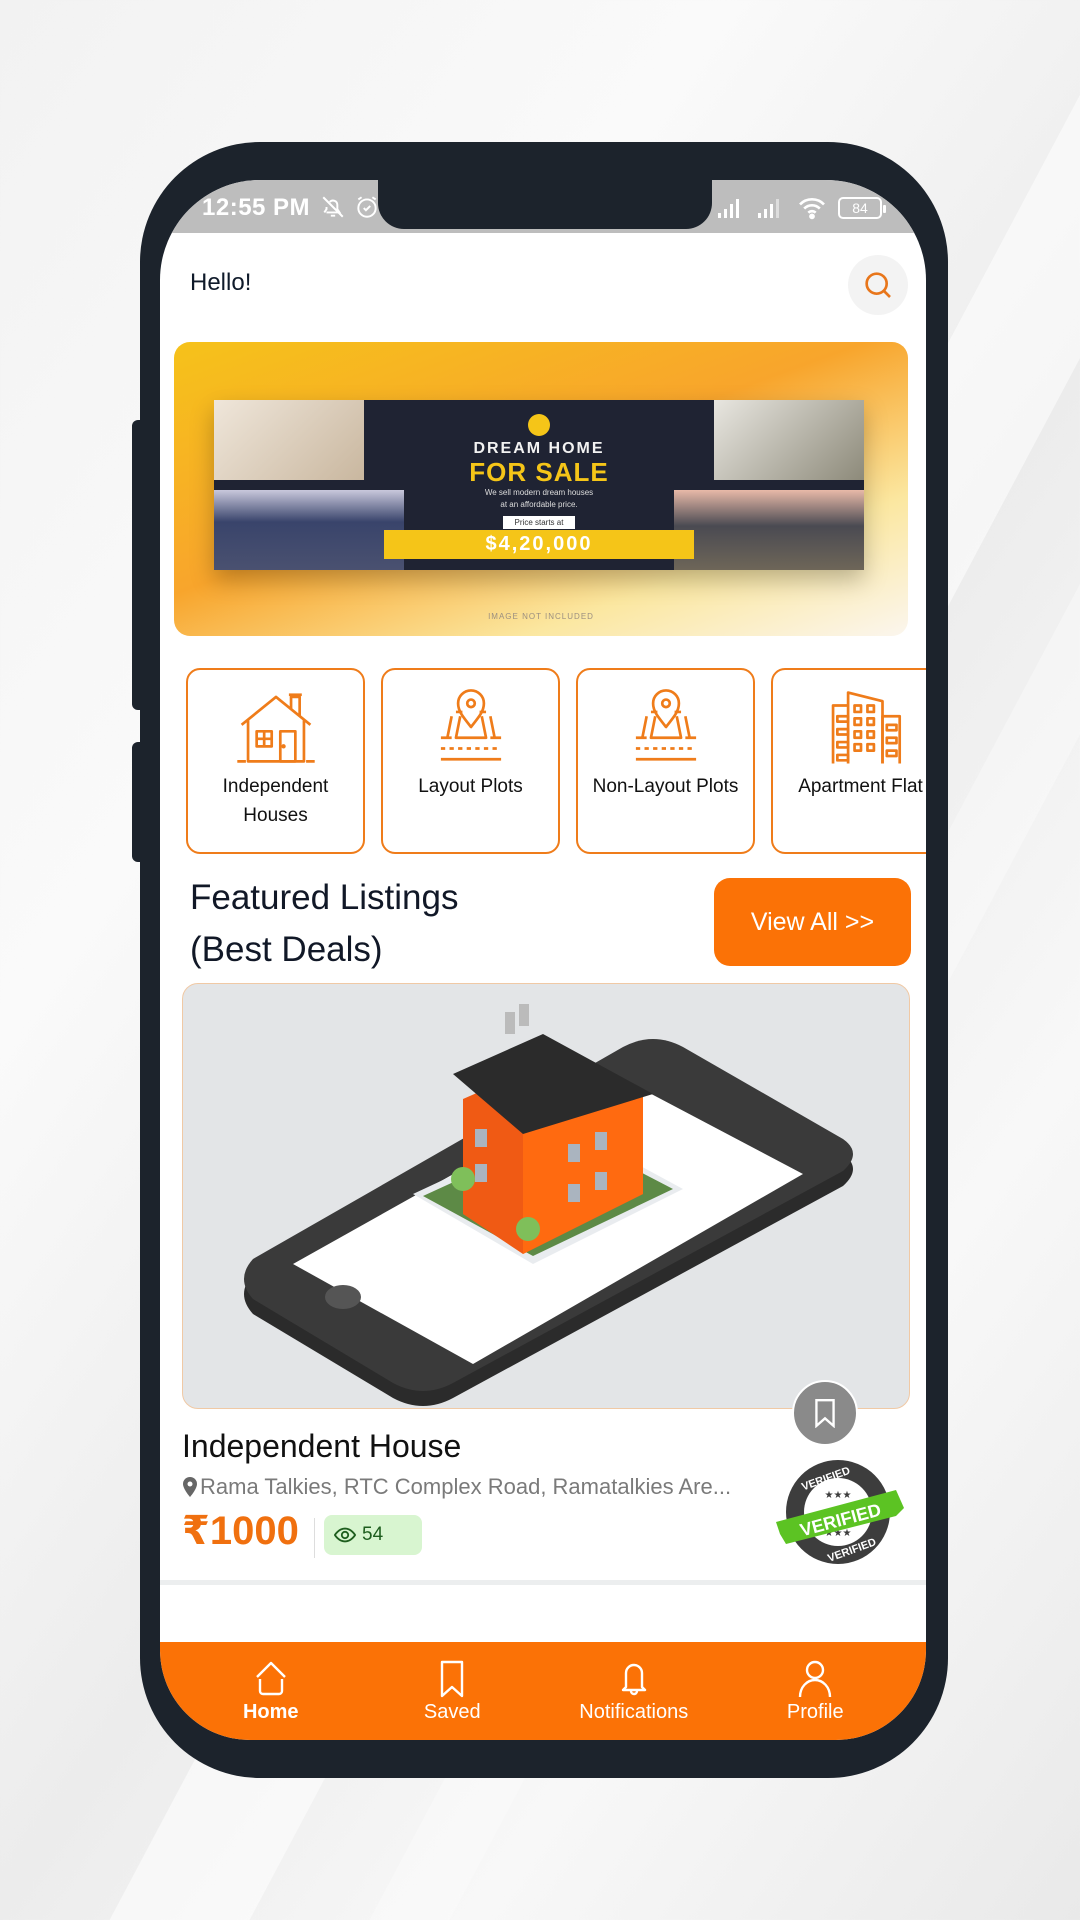 The image size is (1080, 1920). I want to click on save-listing-button, so click(825, 1413).